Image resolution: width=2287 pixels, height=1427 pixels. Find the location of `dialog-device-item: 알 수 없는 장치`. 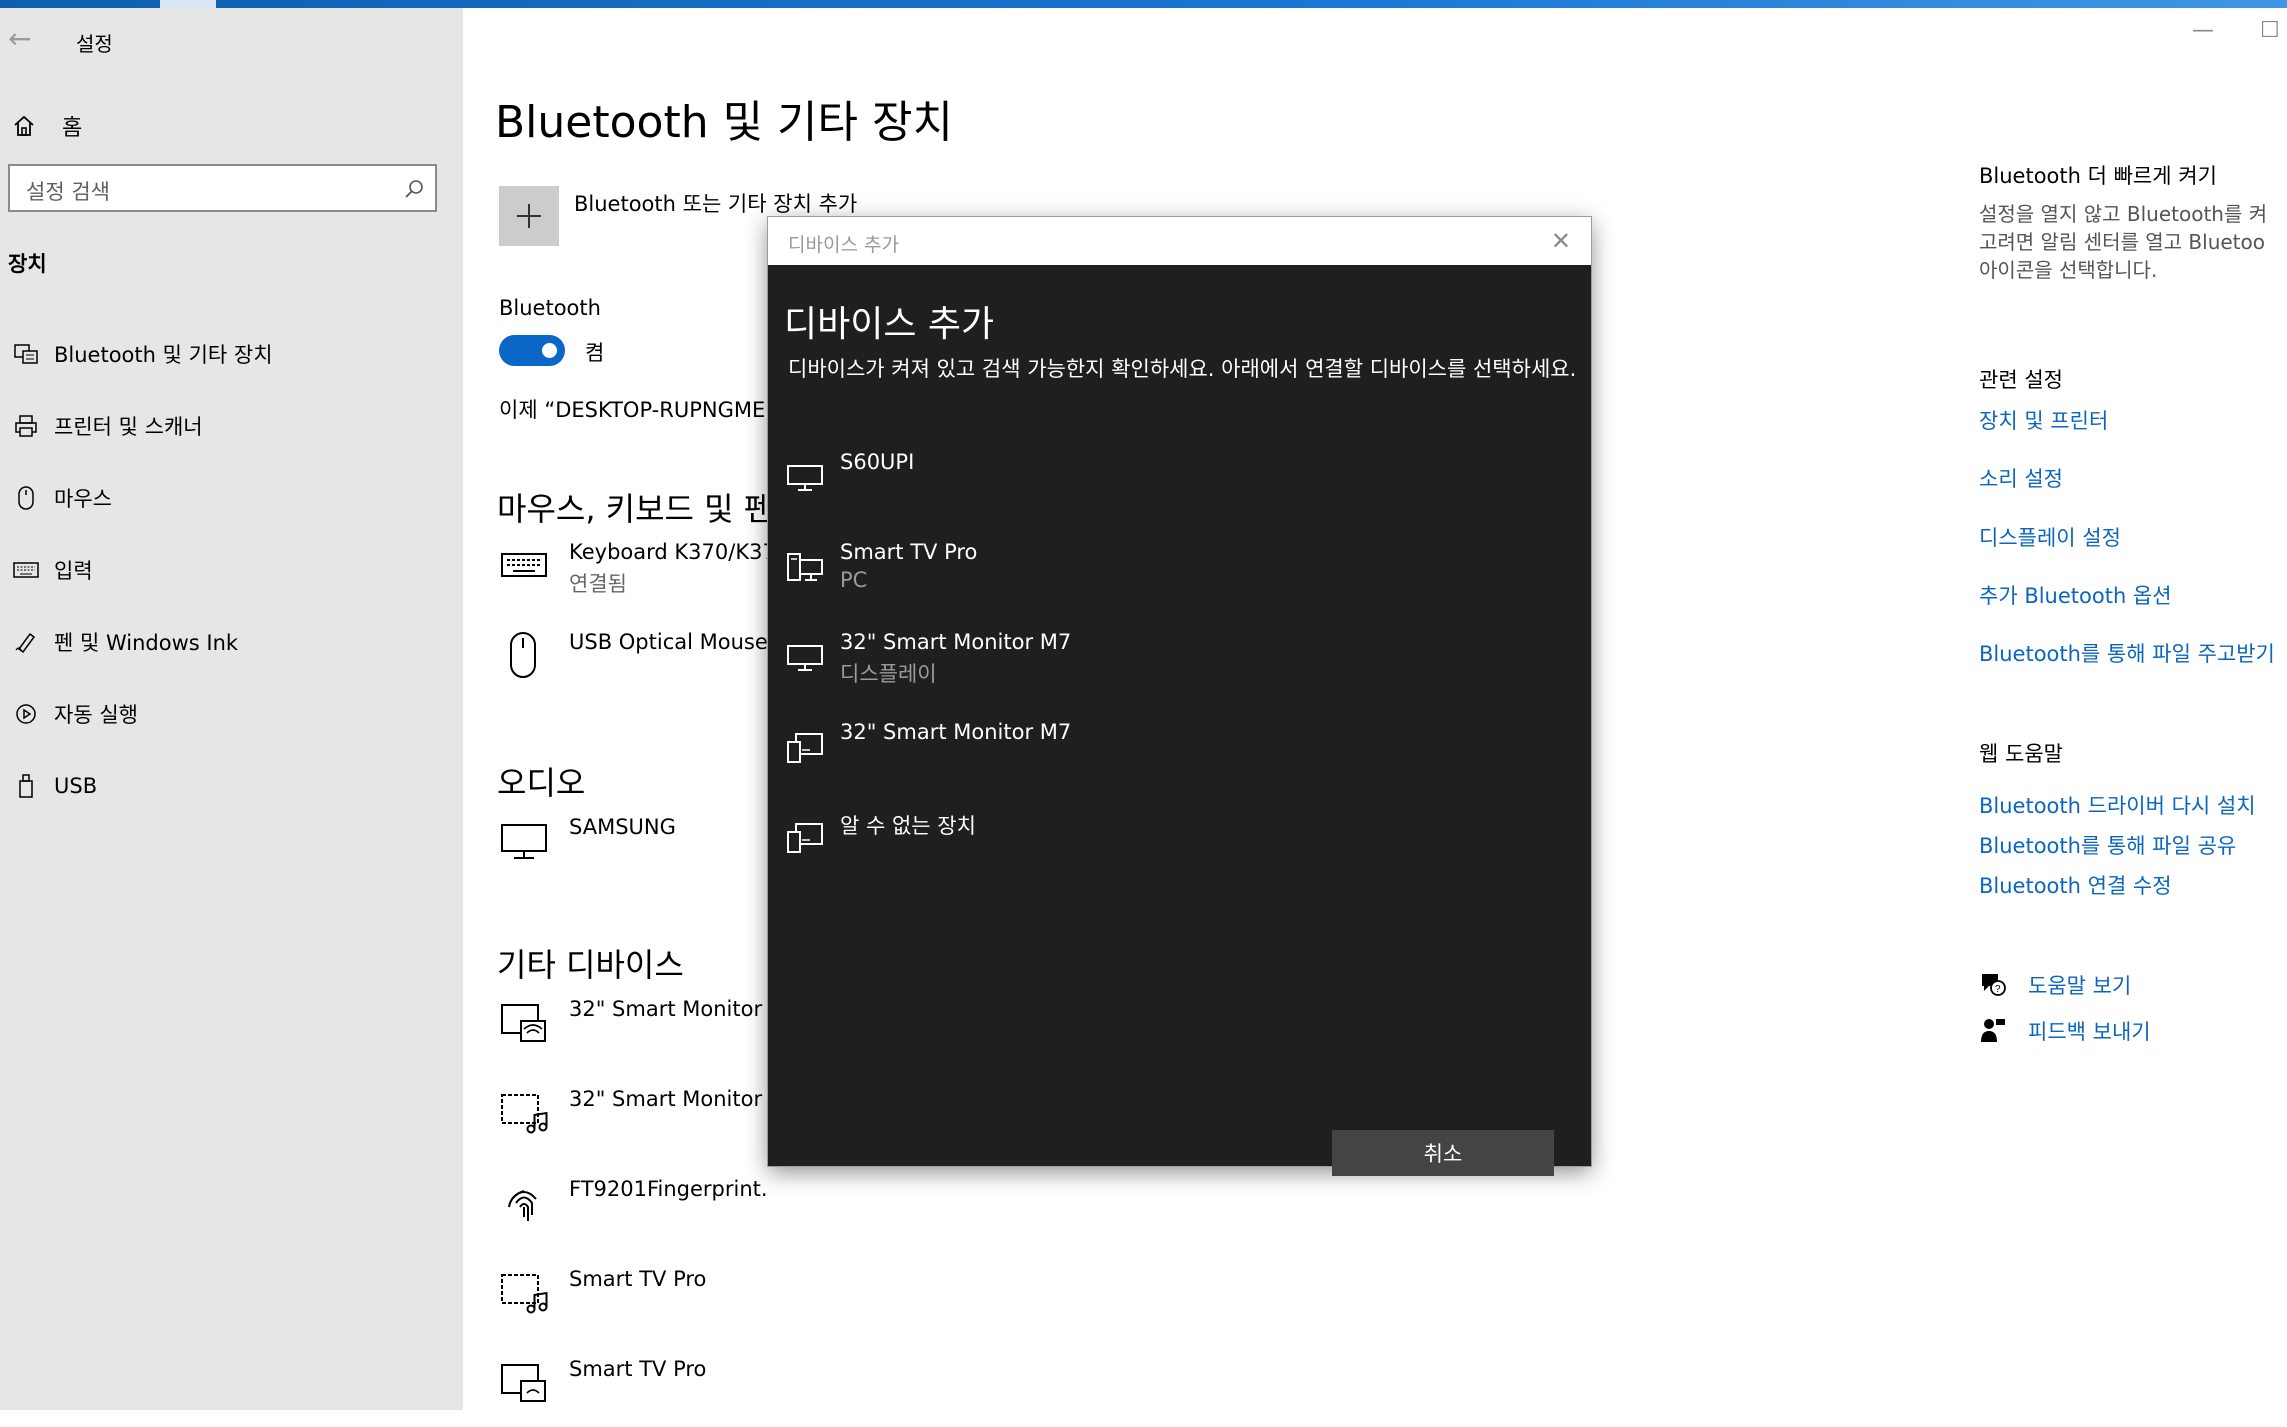

dialog-device-item: 알 수 없는 장치 is located at coordinates (1179, 850).